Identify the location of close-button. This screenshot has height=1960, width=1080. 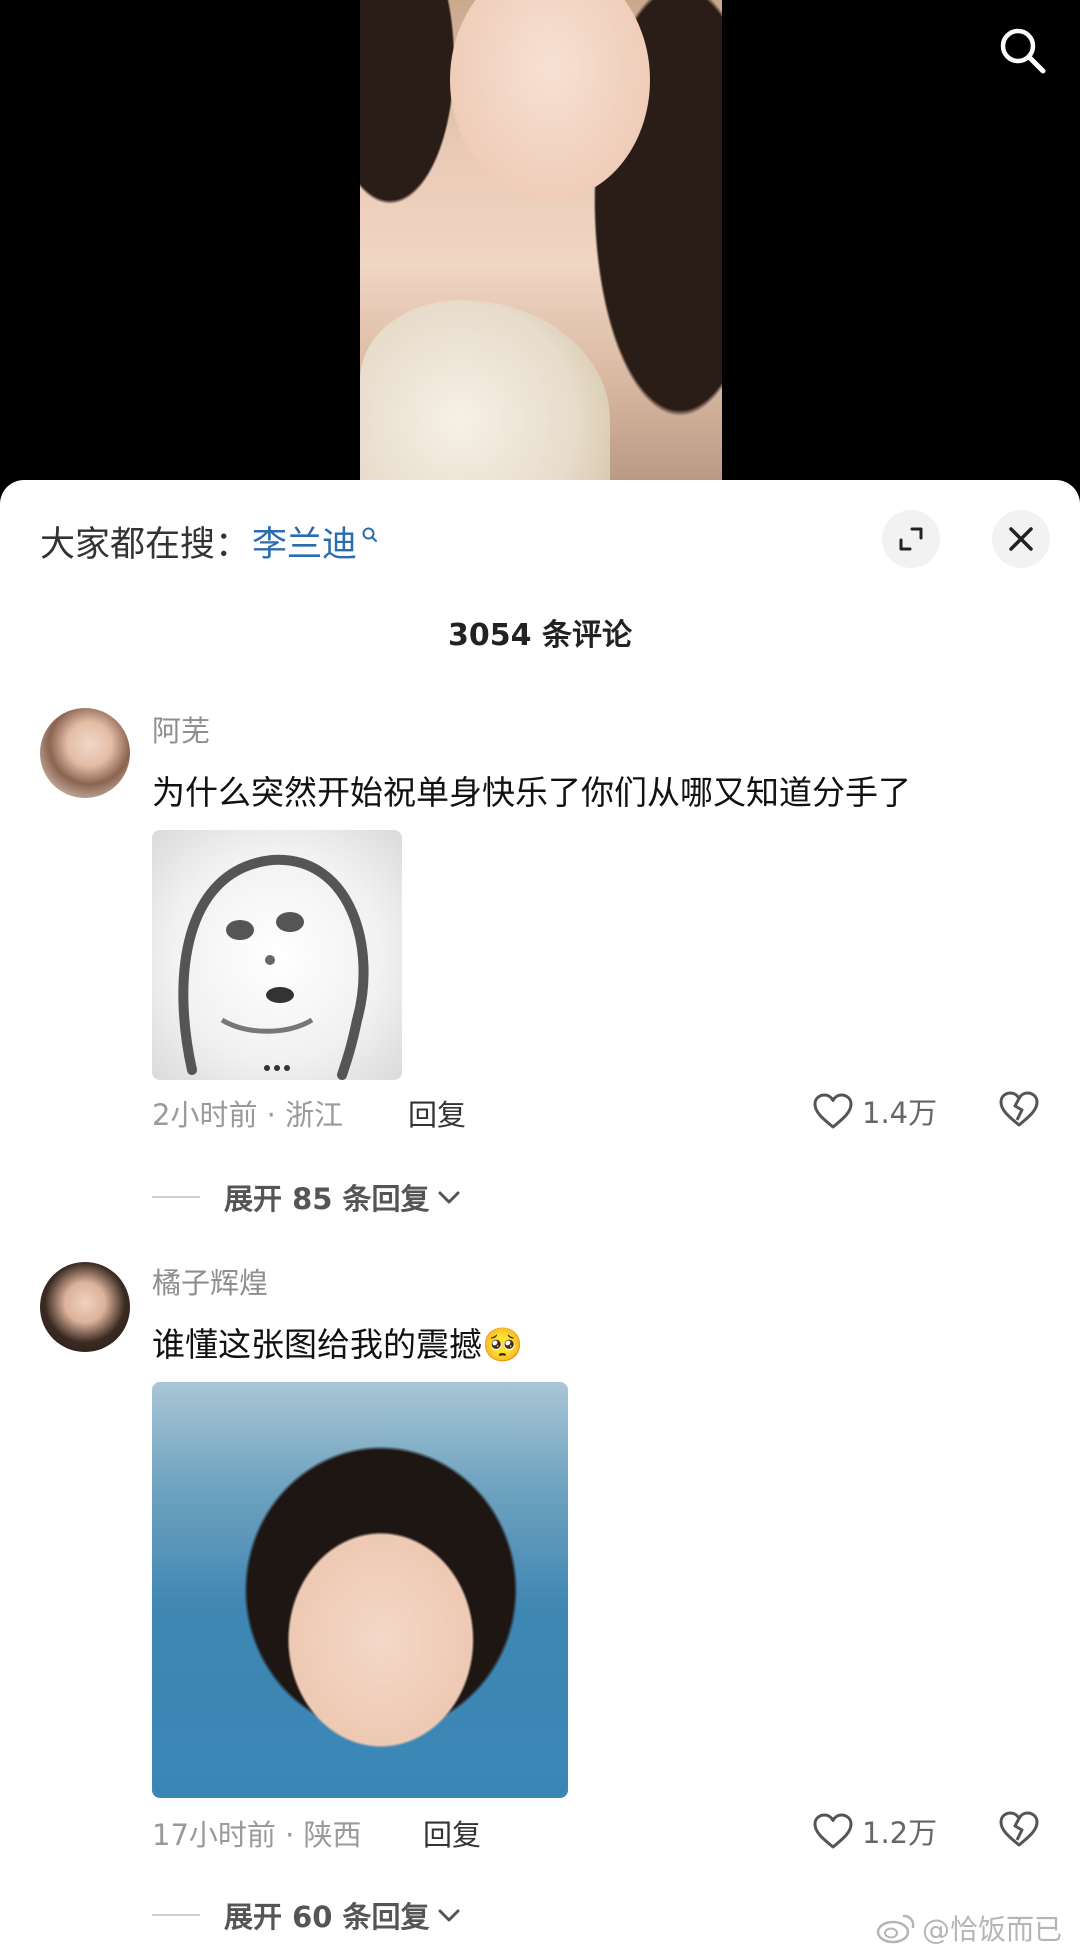
(1021, 539).